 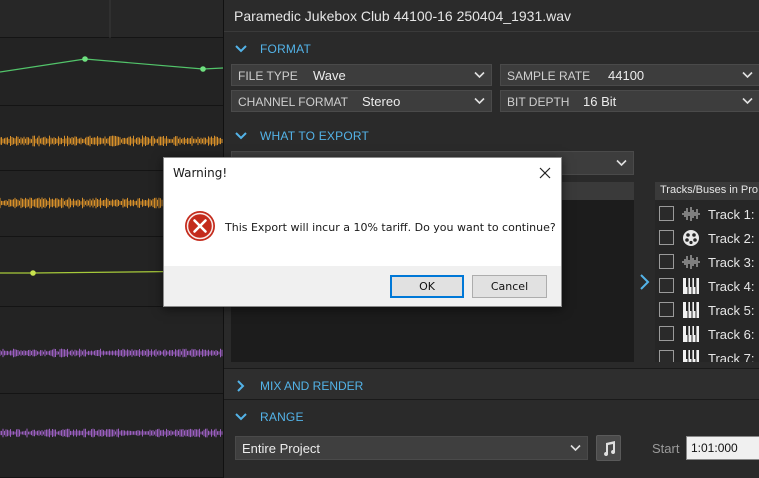 I want to click on tracks-list-header: Tracks/Buses in Pro, so click(x=707, y=191).